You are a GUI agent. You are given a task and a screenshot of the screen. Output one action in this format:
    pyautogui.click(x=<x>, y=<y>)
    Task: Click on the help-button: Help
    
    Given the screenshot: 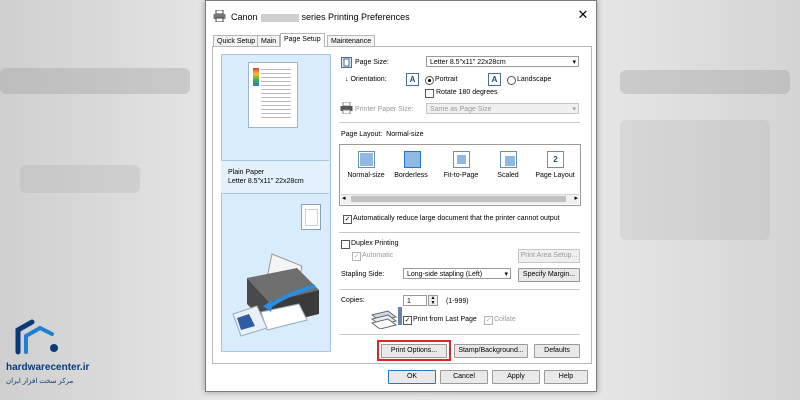 What is the action you would take?
    pyautogui.click(x=566, y=377)
    